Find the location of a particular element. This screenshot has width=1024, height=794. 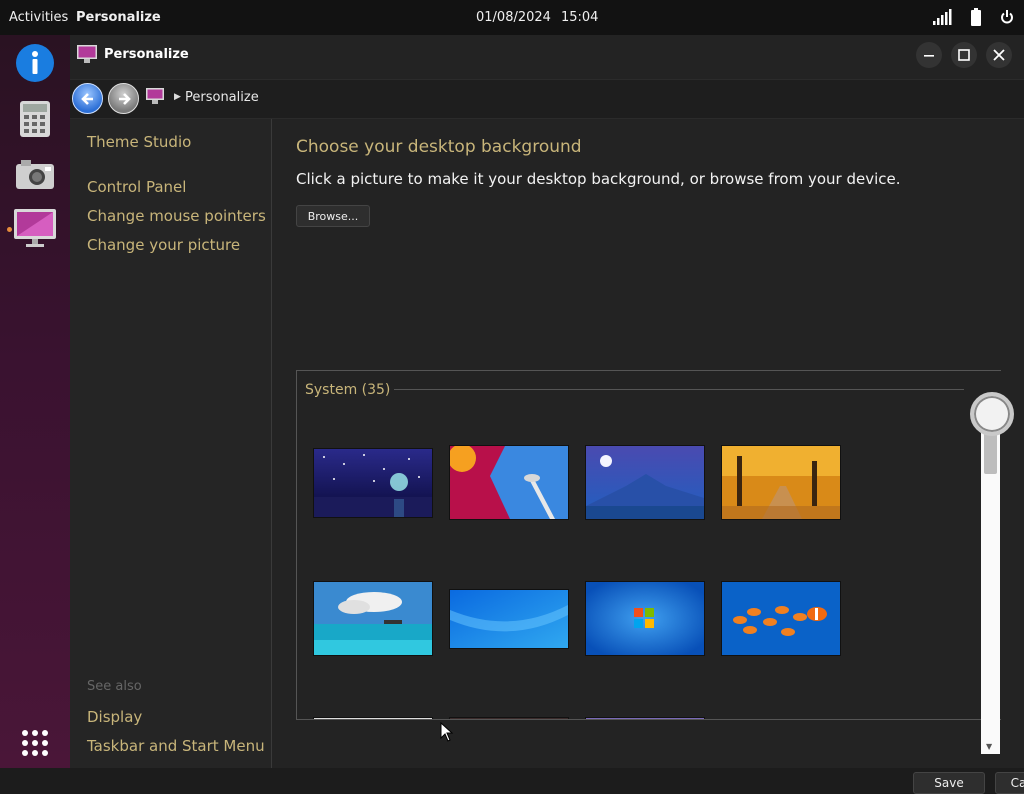

signal-icon is located at coordinates (942, 17).